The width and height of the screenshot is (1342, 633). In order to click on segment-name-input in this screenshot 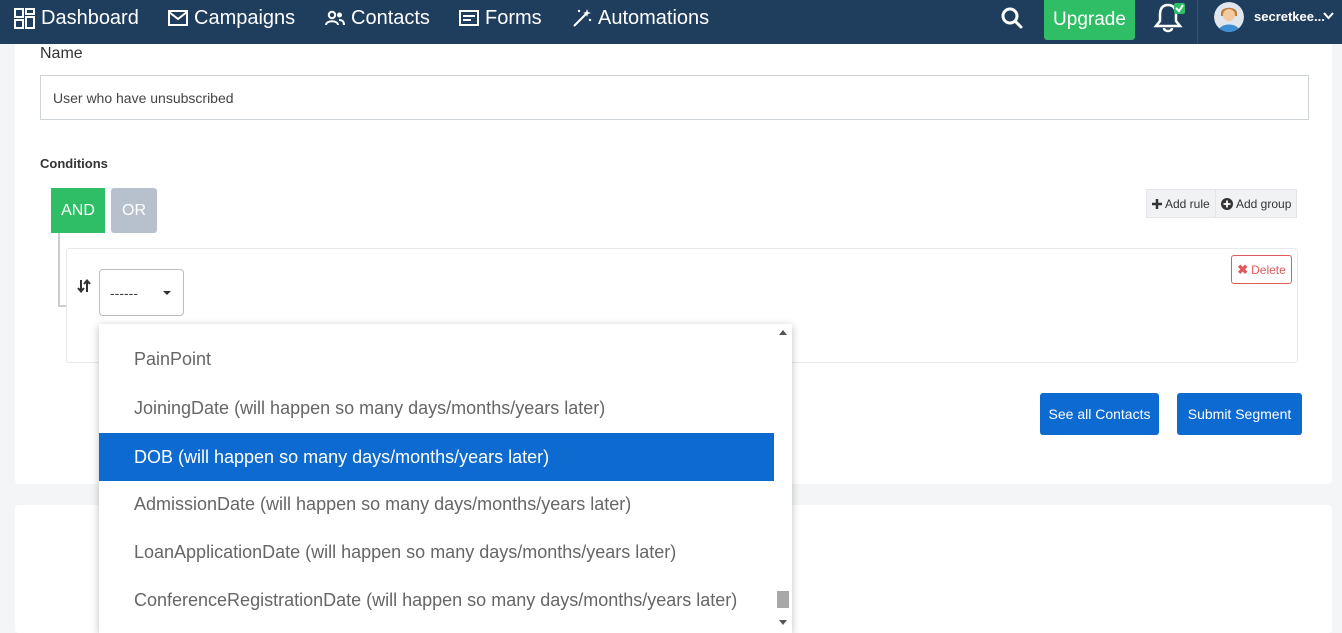, I will do `click(674, 97)`.